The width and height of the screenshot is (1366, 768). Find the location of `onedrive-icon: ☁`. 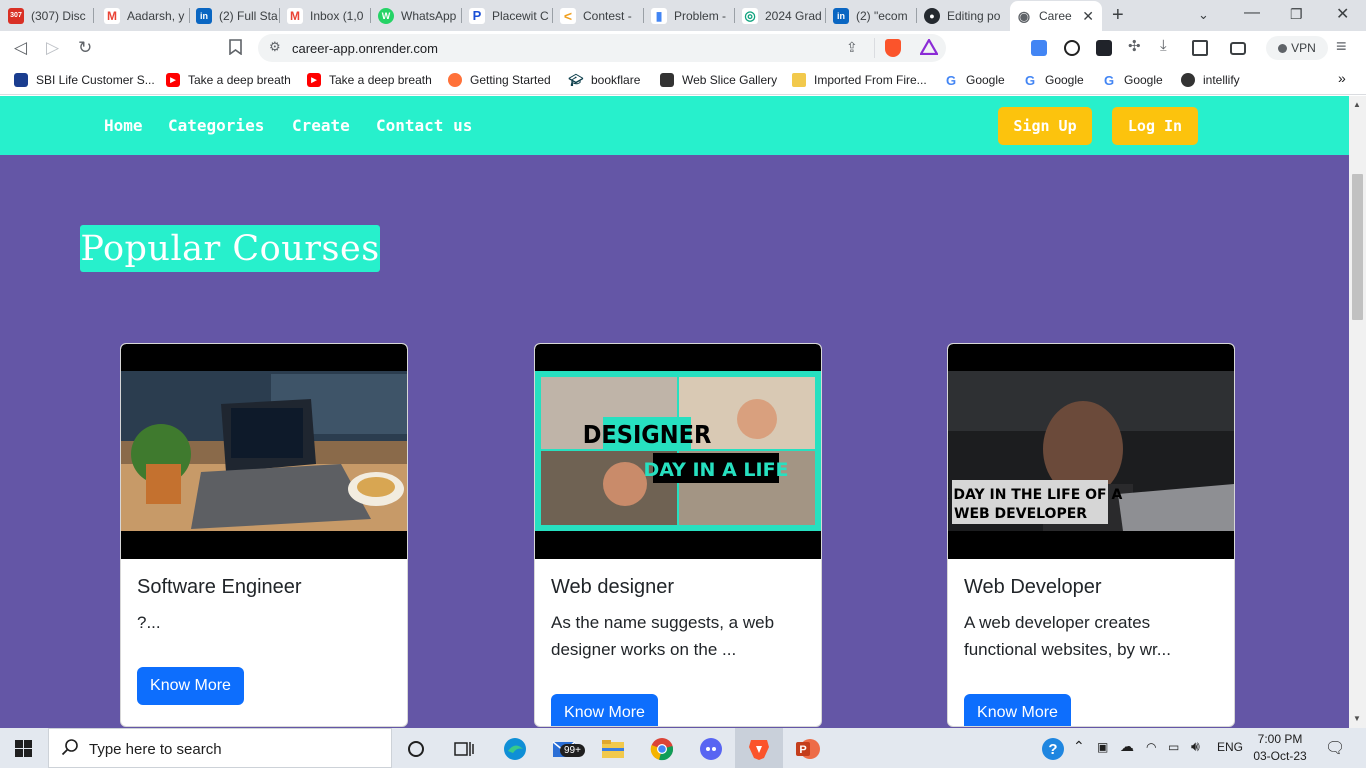

onedrive-icon: ☁ is located at coordinates (1127, 746).